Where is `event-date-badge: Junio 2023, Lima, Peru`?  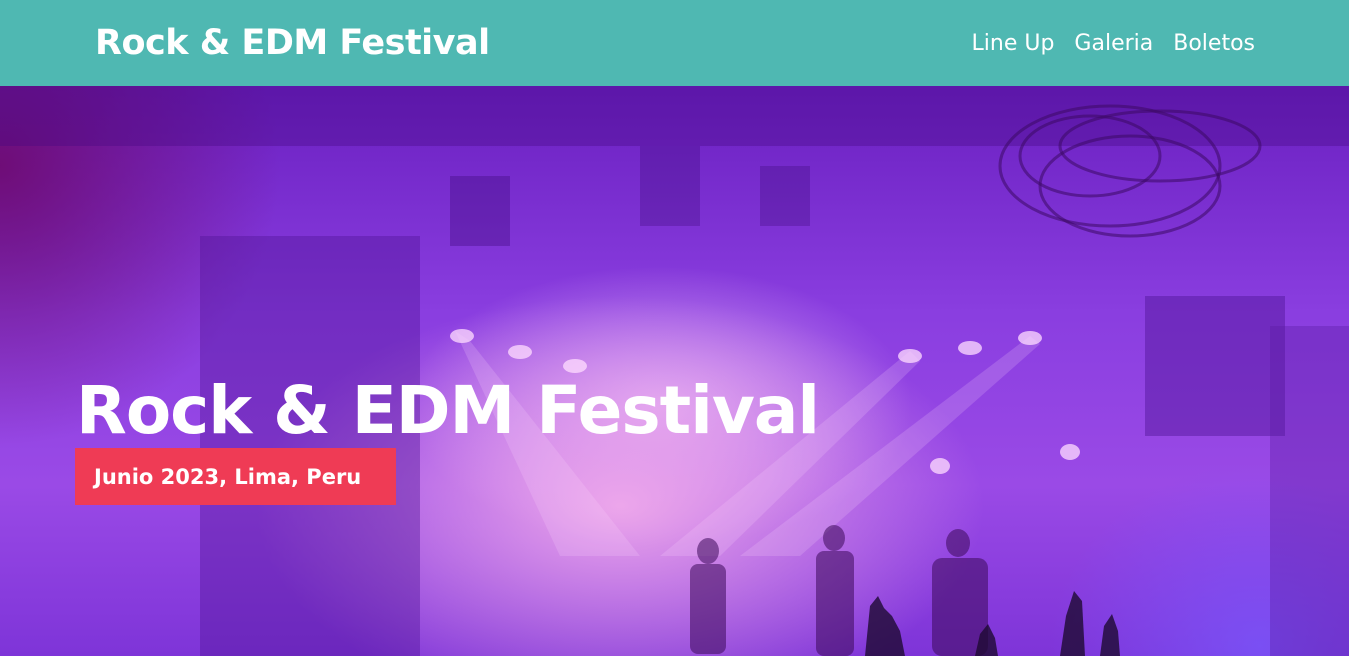
event-date-badge: Junio 2023, Lima, Peru is located at coordinates (235, 476).